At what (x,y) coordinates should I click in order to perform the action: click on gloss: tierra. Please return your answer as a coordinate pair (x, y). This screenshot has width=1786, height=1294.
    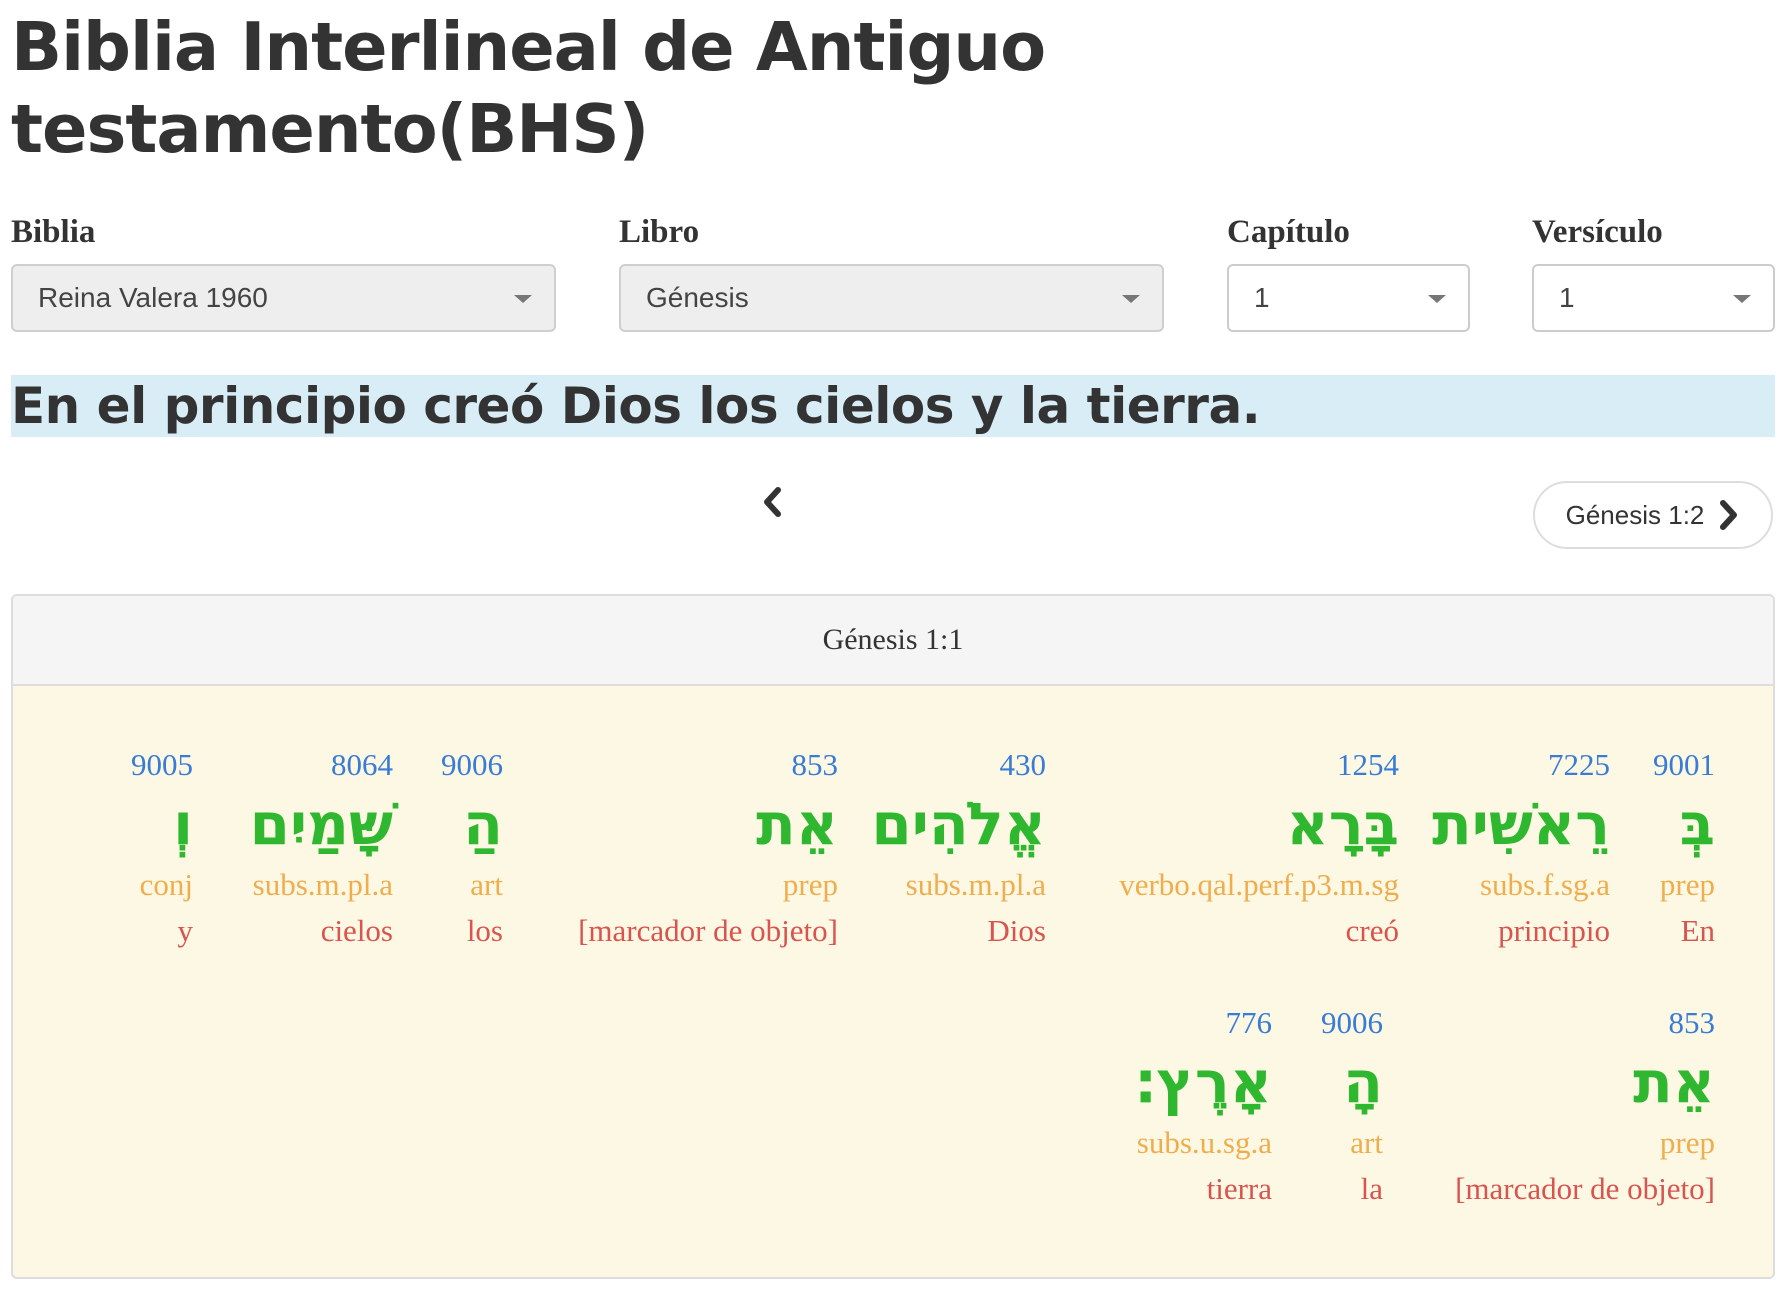
    Looking at the image, I should click on (1239, 1188).